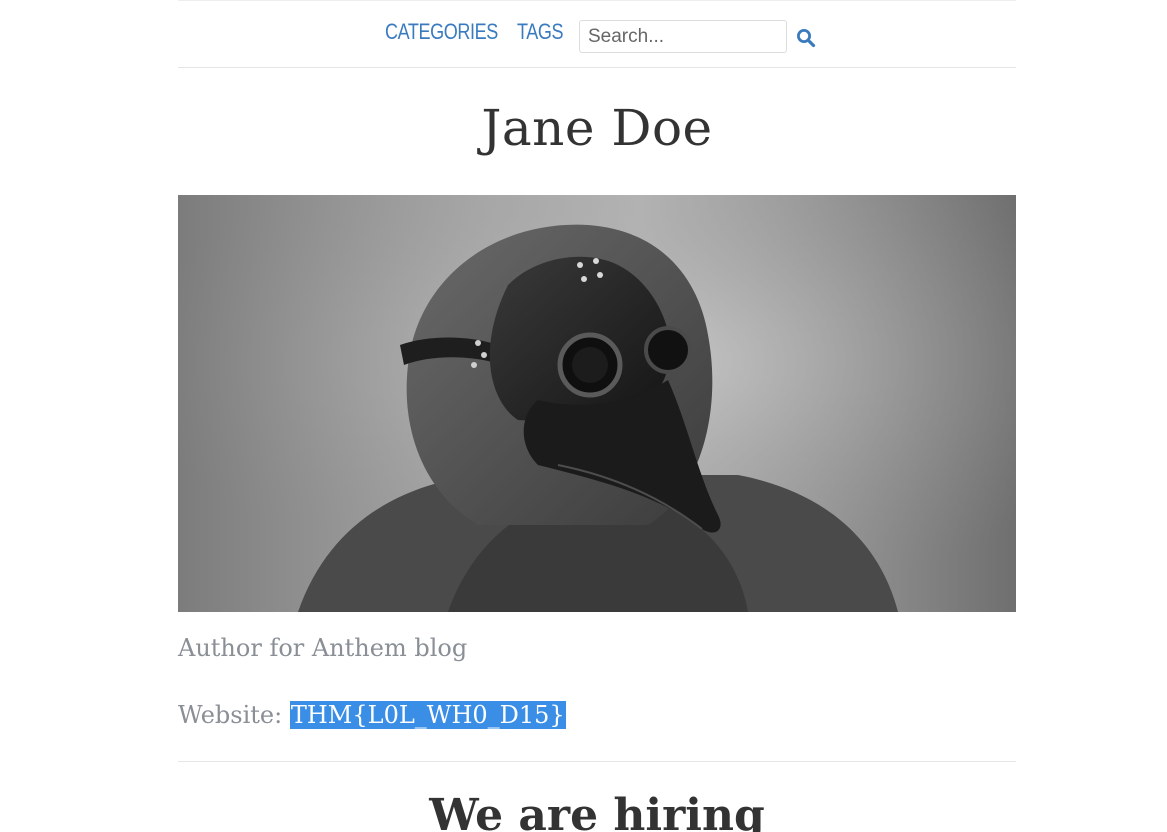  I want to click on top-navigation: CATEGORIES TAGS, so click(597, 34).